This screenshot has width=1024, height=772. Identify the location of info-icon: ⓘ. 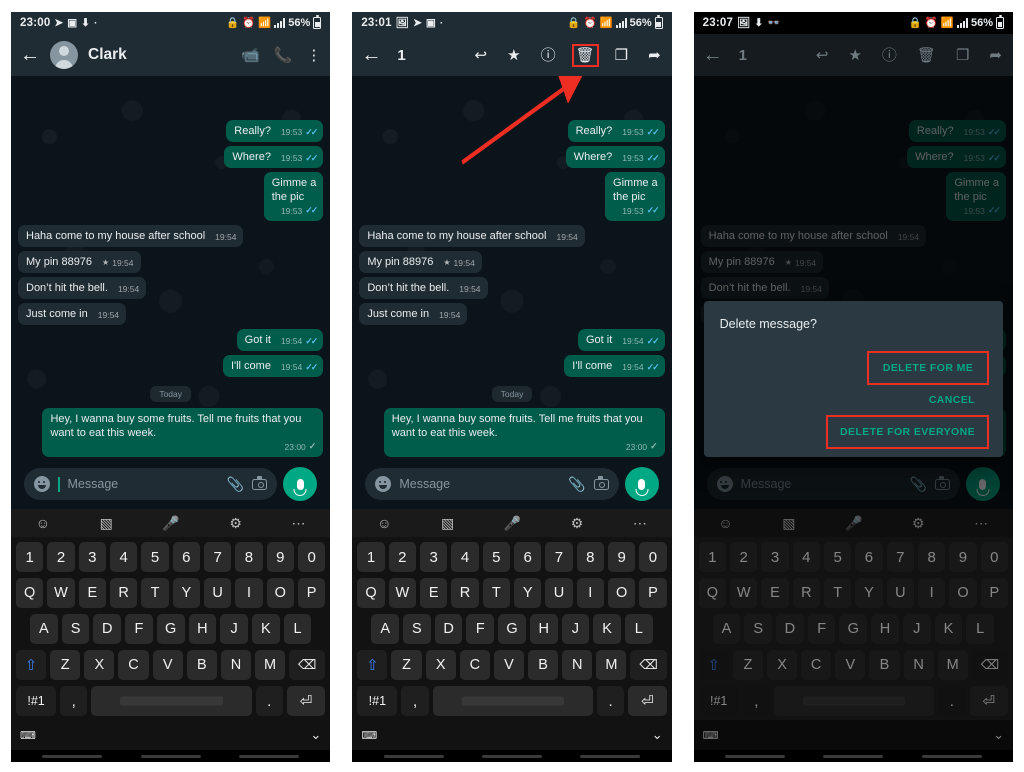
(889, 55).